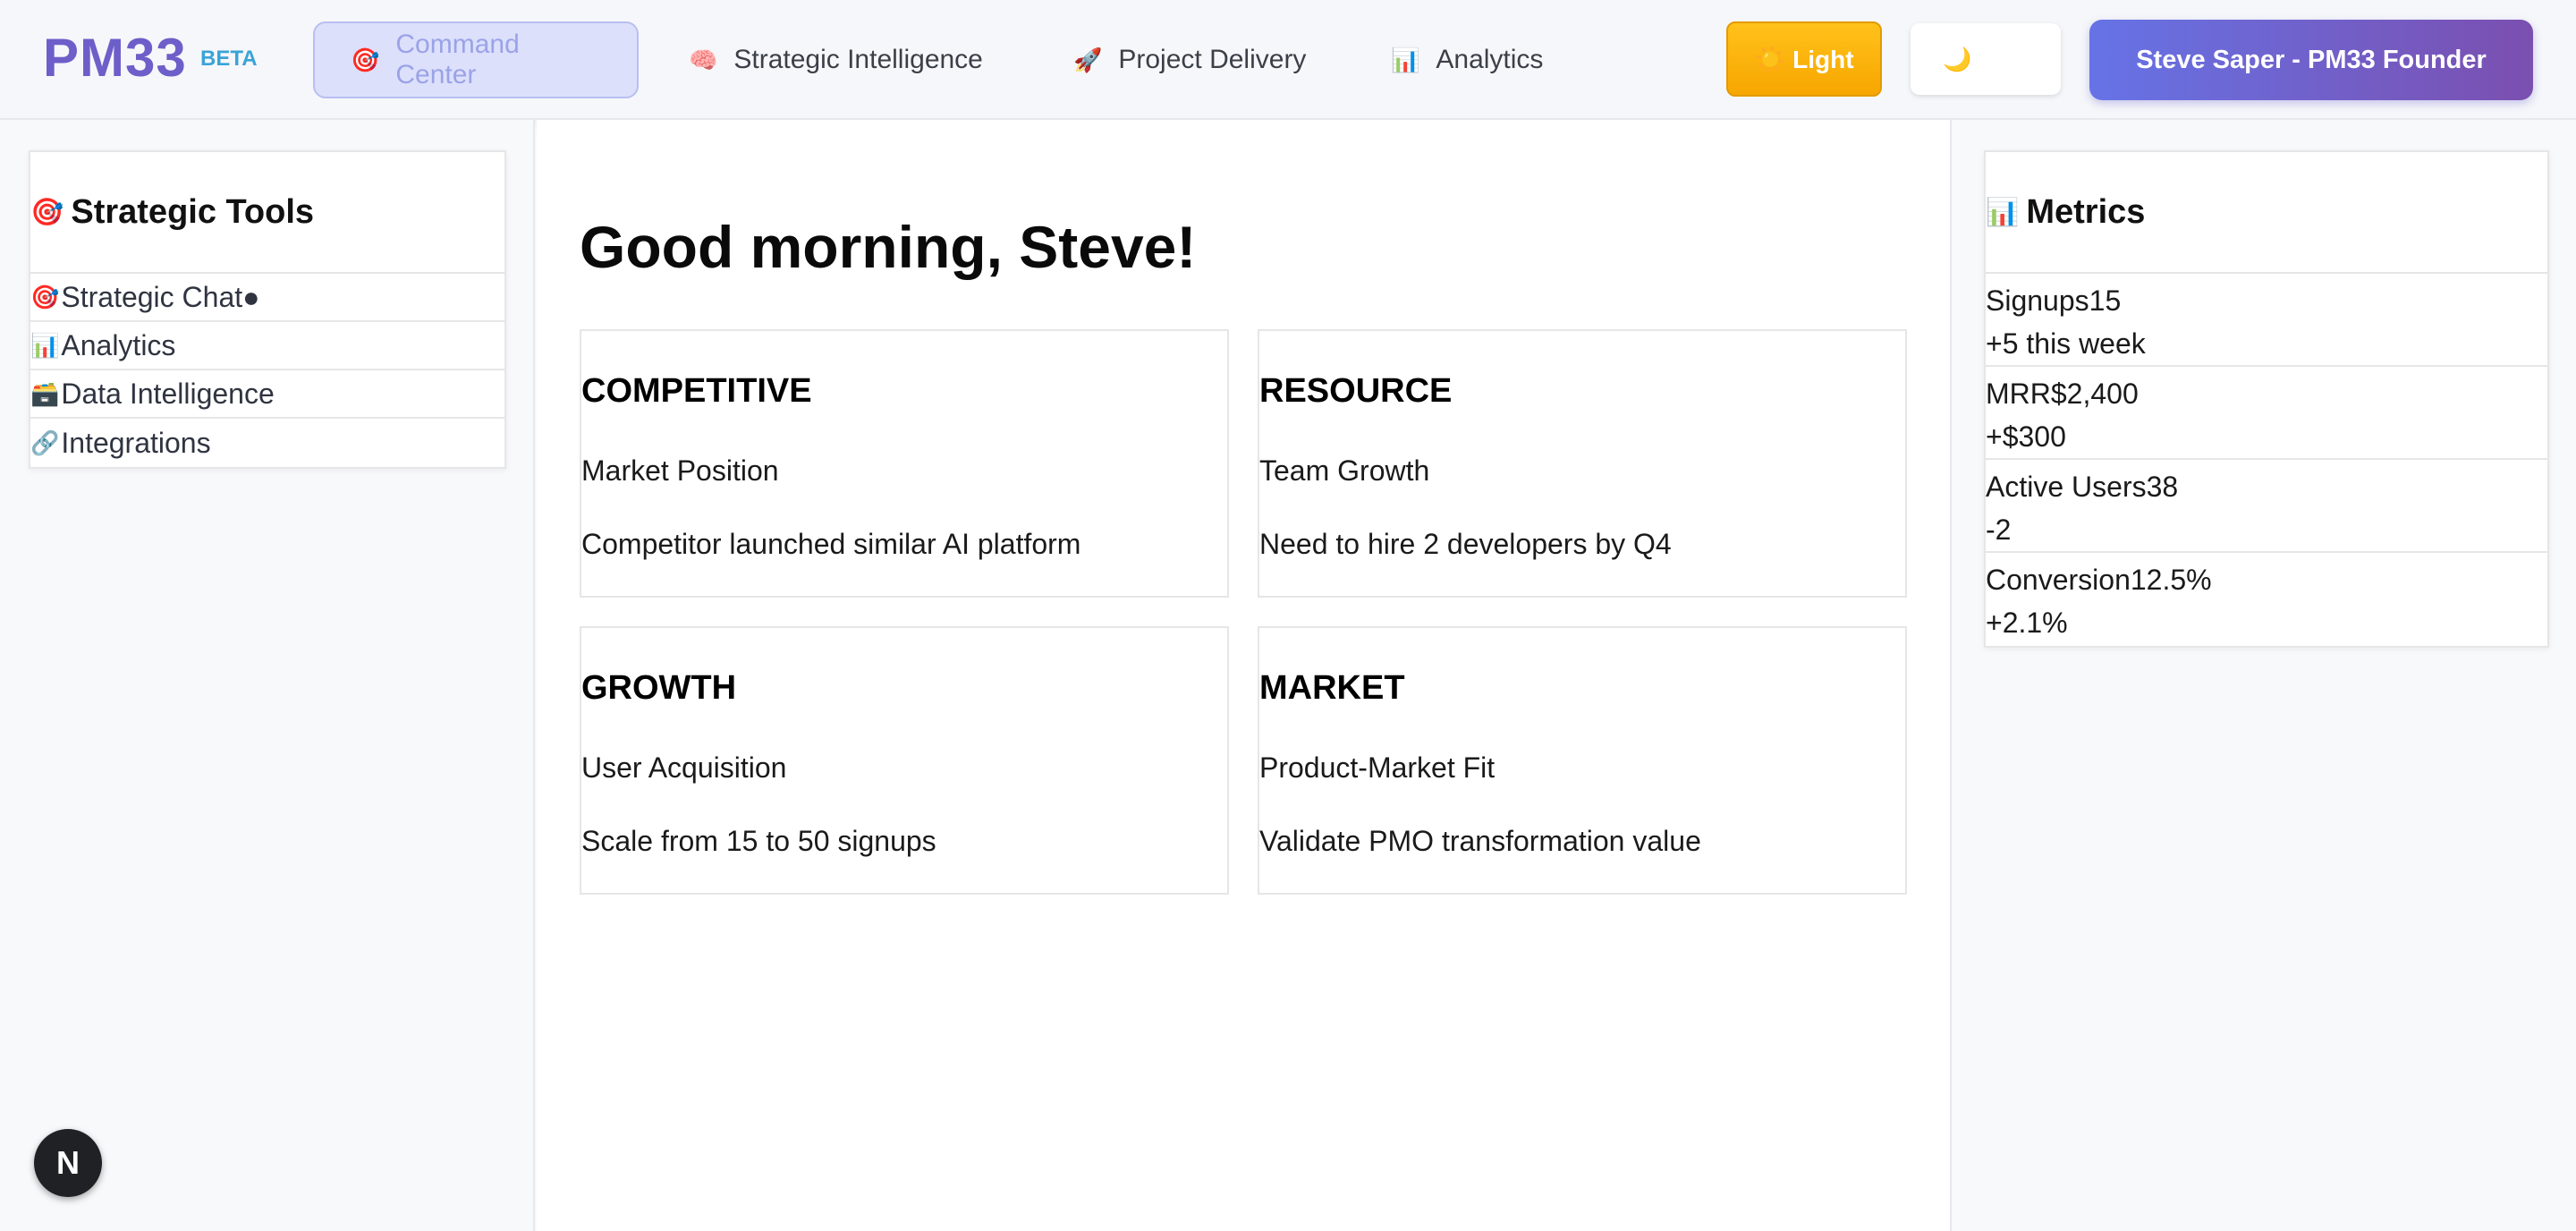 The height and width of the screenshot is (1231, 2576). Describe the element at coordinates (45, 442) in the screenshot. I see `link-icon: 🔗` at that location.